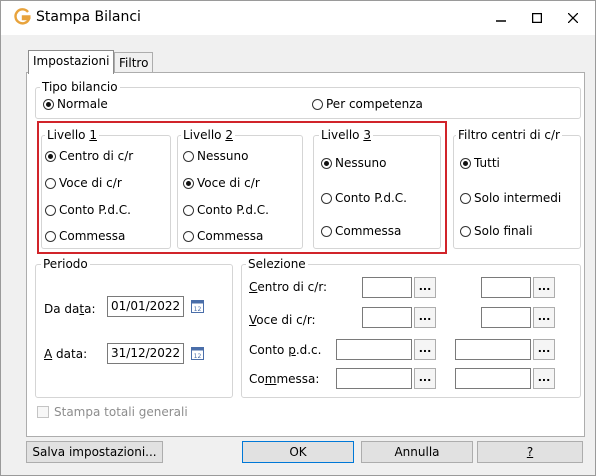 The width and height of the screenshot is (596, 476). I want to click on radio-filtro-finali: Solo finali, so click(496, 231).